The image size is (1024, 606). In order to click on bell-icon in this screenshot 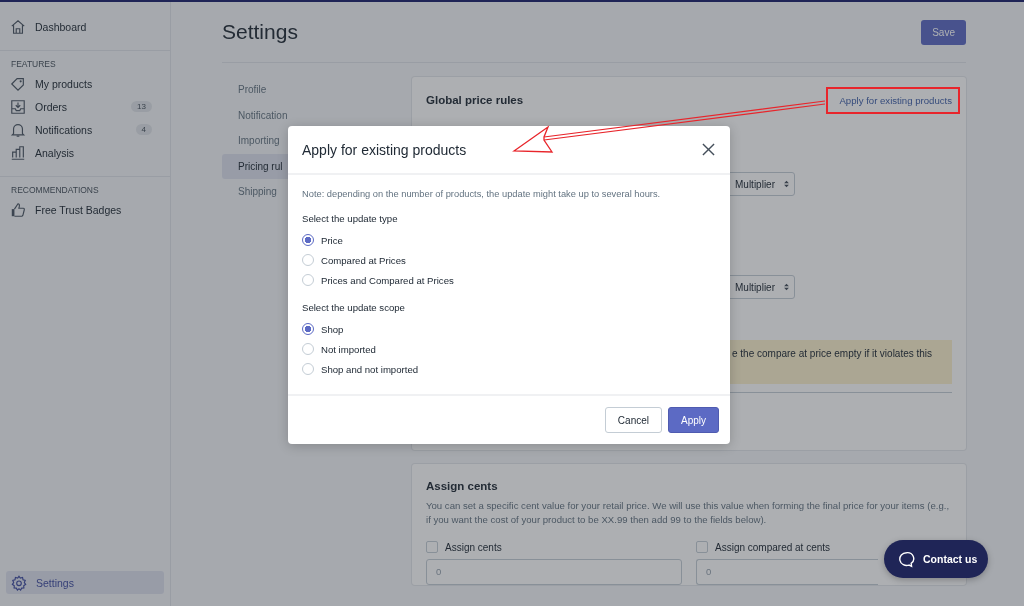, I will do `click(18, 129)`.